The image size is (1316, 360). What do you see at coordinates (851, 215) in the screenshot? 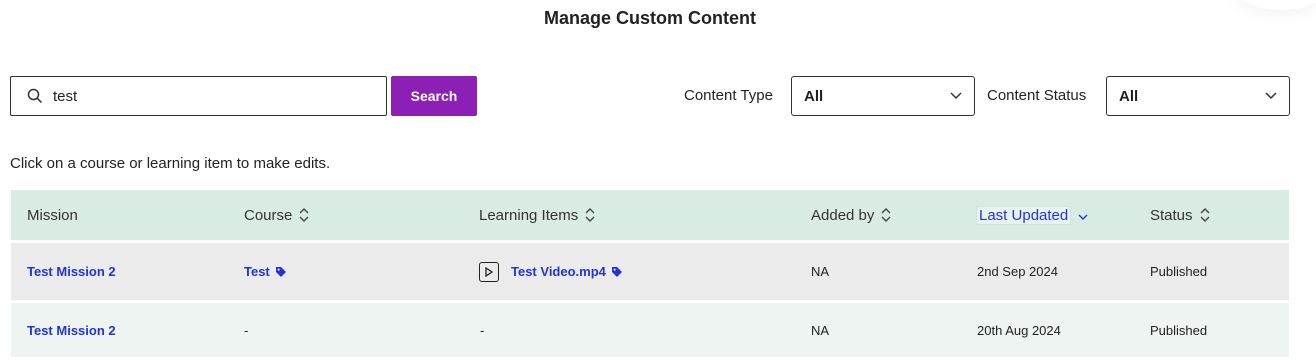
I see `column-header-added-by: Added by` at bounding box center [851, 215].